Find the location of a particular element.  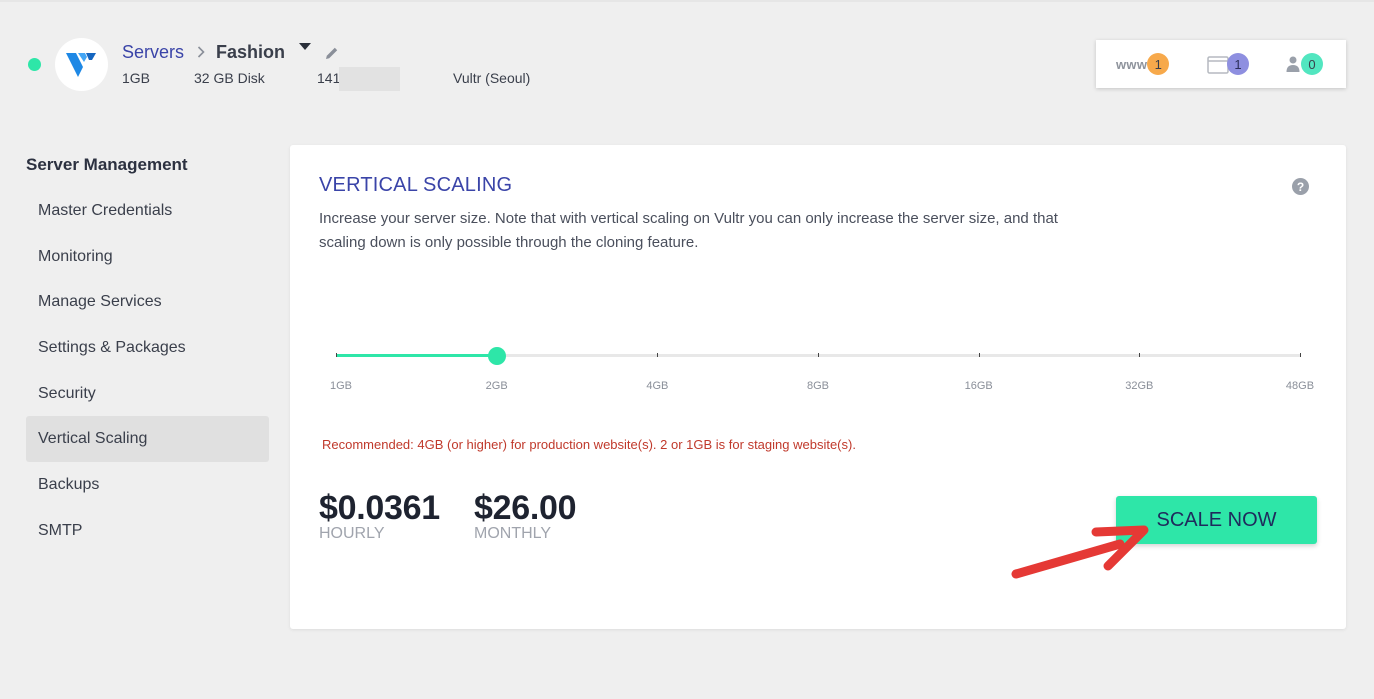

hourly-price: $0.0361 is located at coordinates (379, 508).